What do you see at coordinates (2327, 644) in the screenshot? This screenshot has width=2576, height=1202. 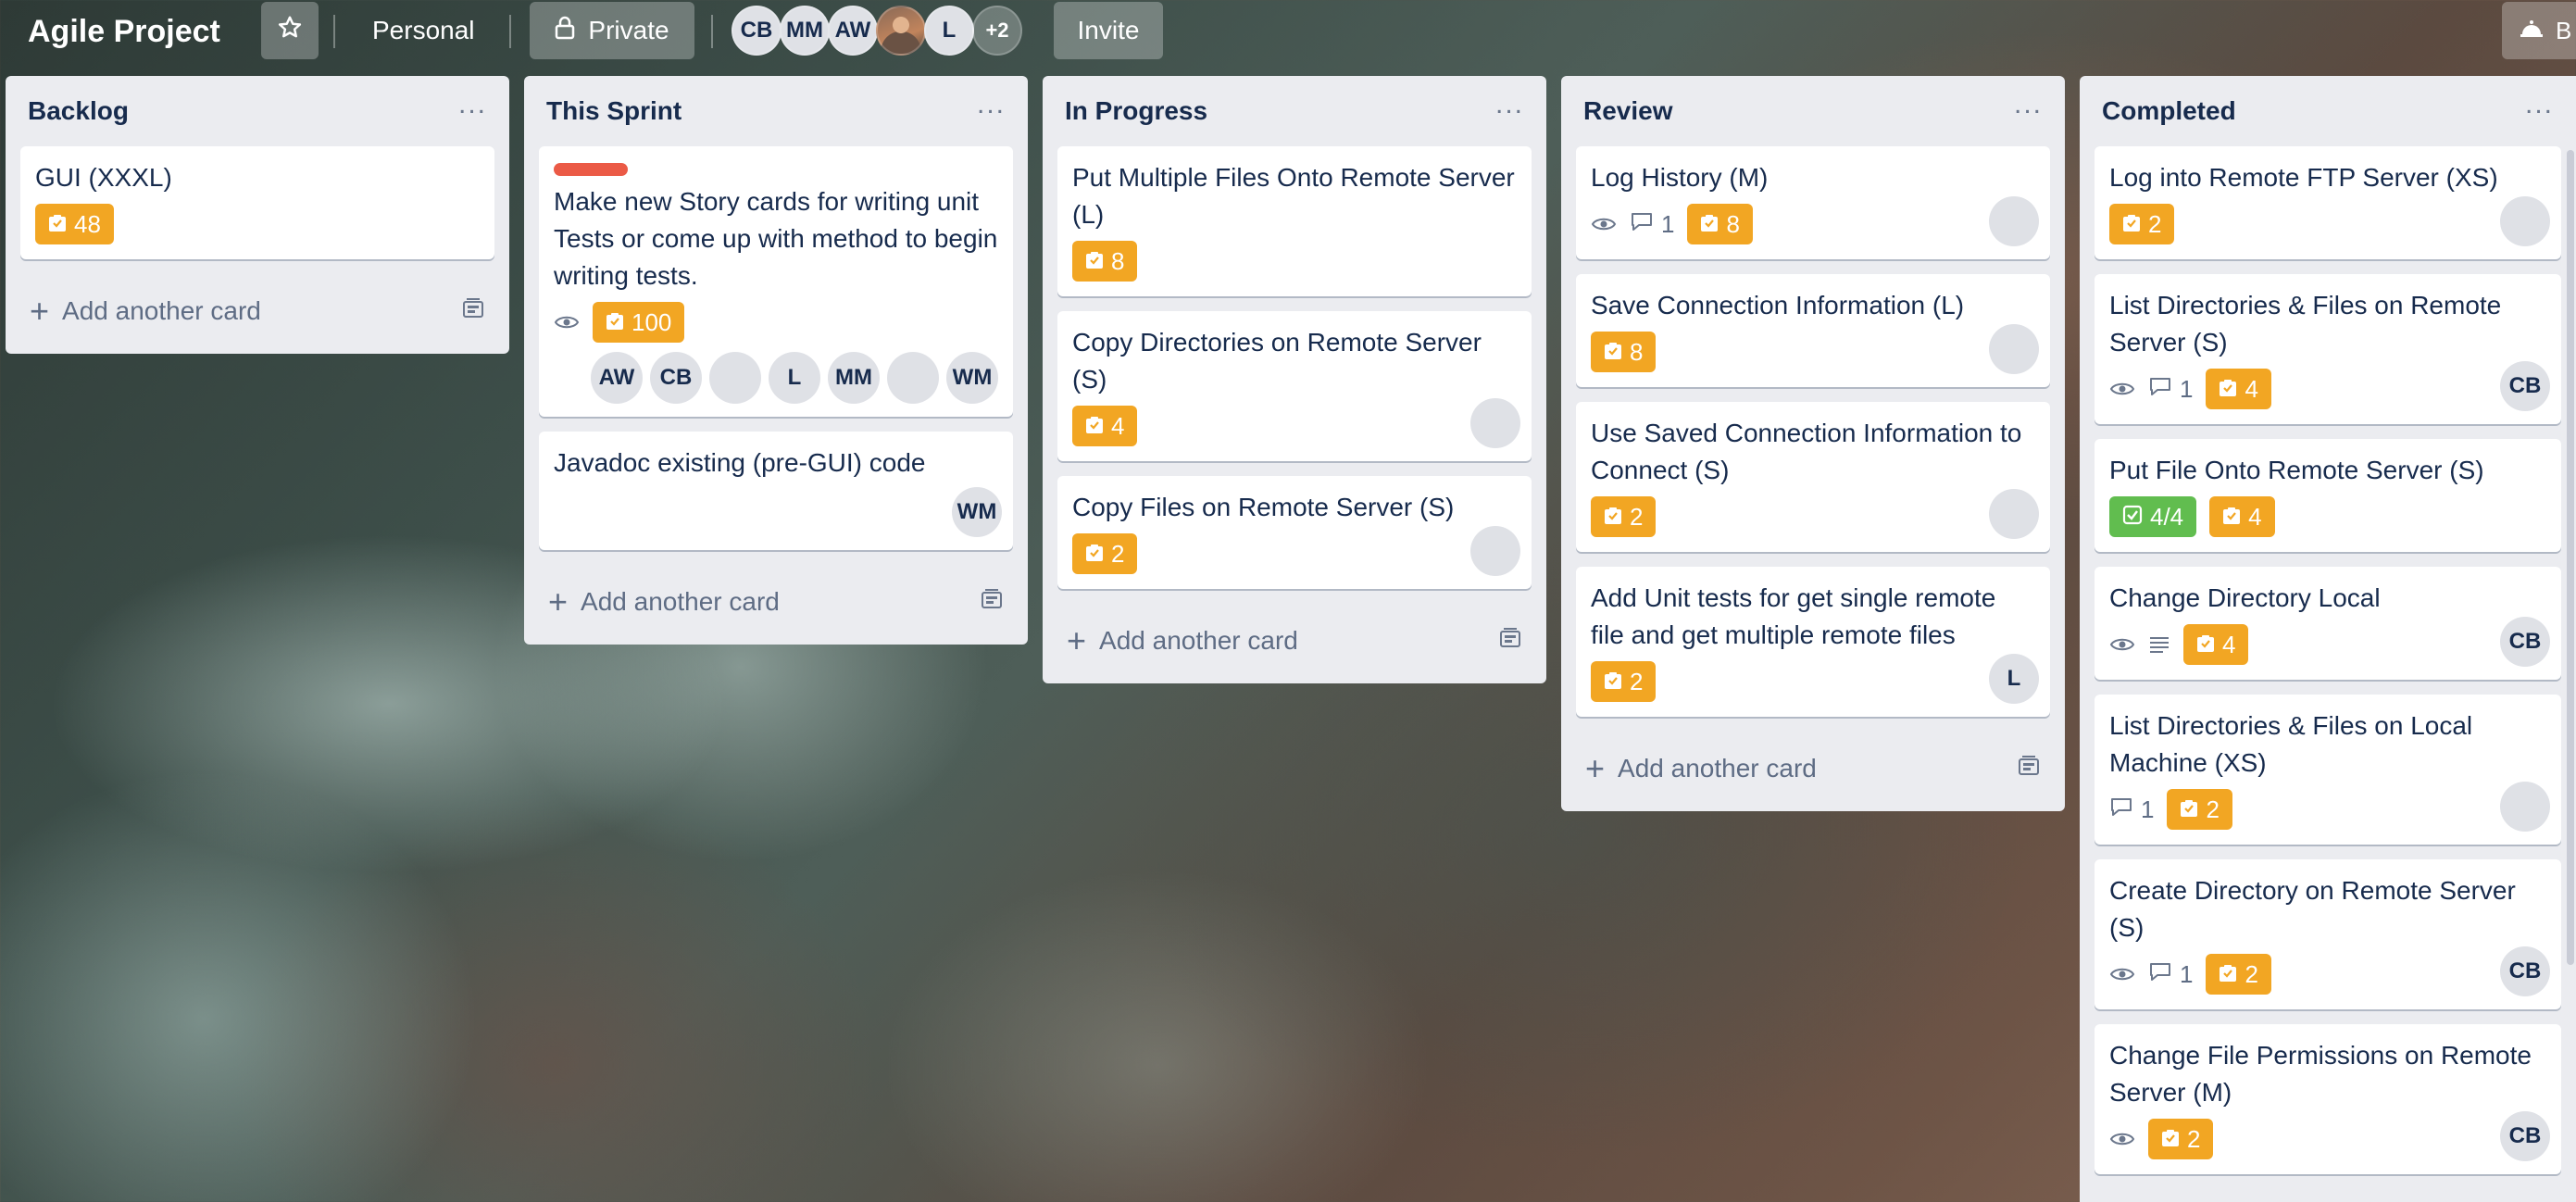 I see `card-badges: 4` at bounding box center [2327, 644].